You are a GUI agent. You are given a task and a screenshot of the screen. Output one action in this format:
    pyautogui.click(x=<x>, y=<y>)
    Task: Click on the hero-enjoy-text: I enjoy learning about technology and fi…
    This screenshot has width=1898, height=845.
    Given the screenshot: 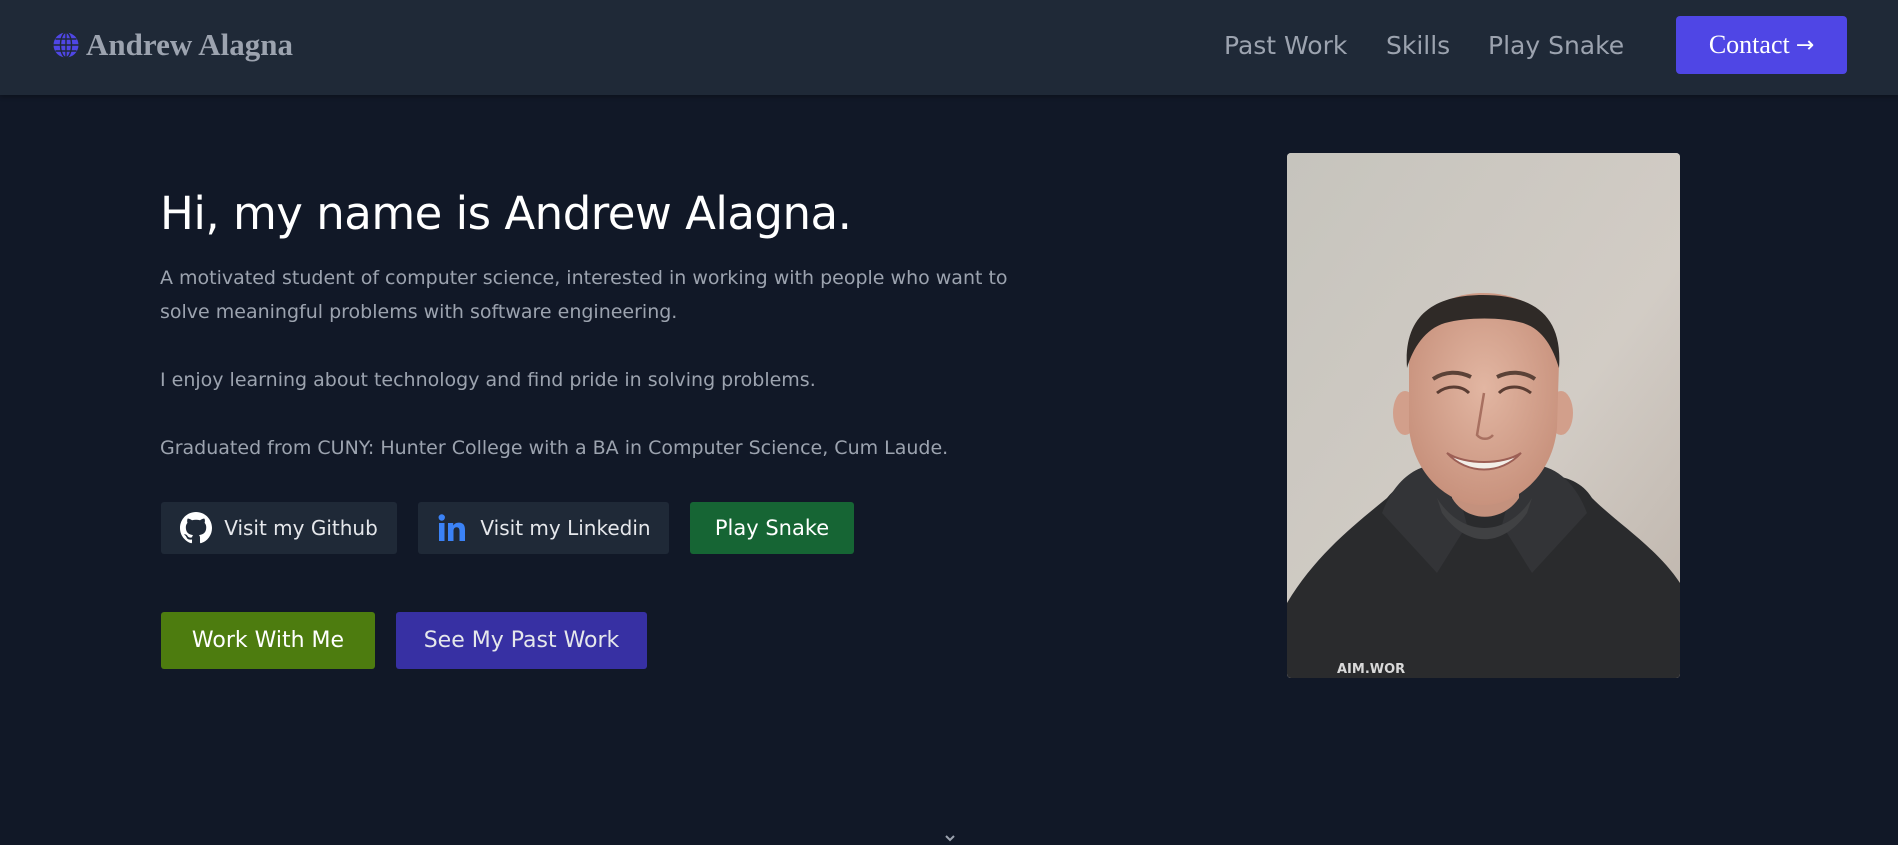 What is the action you would take?
    pyautogui.click(x=488, y=380)
    